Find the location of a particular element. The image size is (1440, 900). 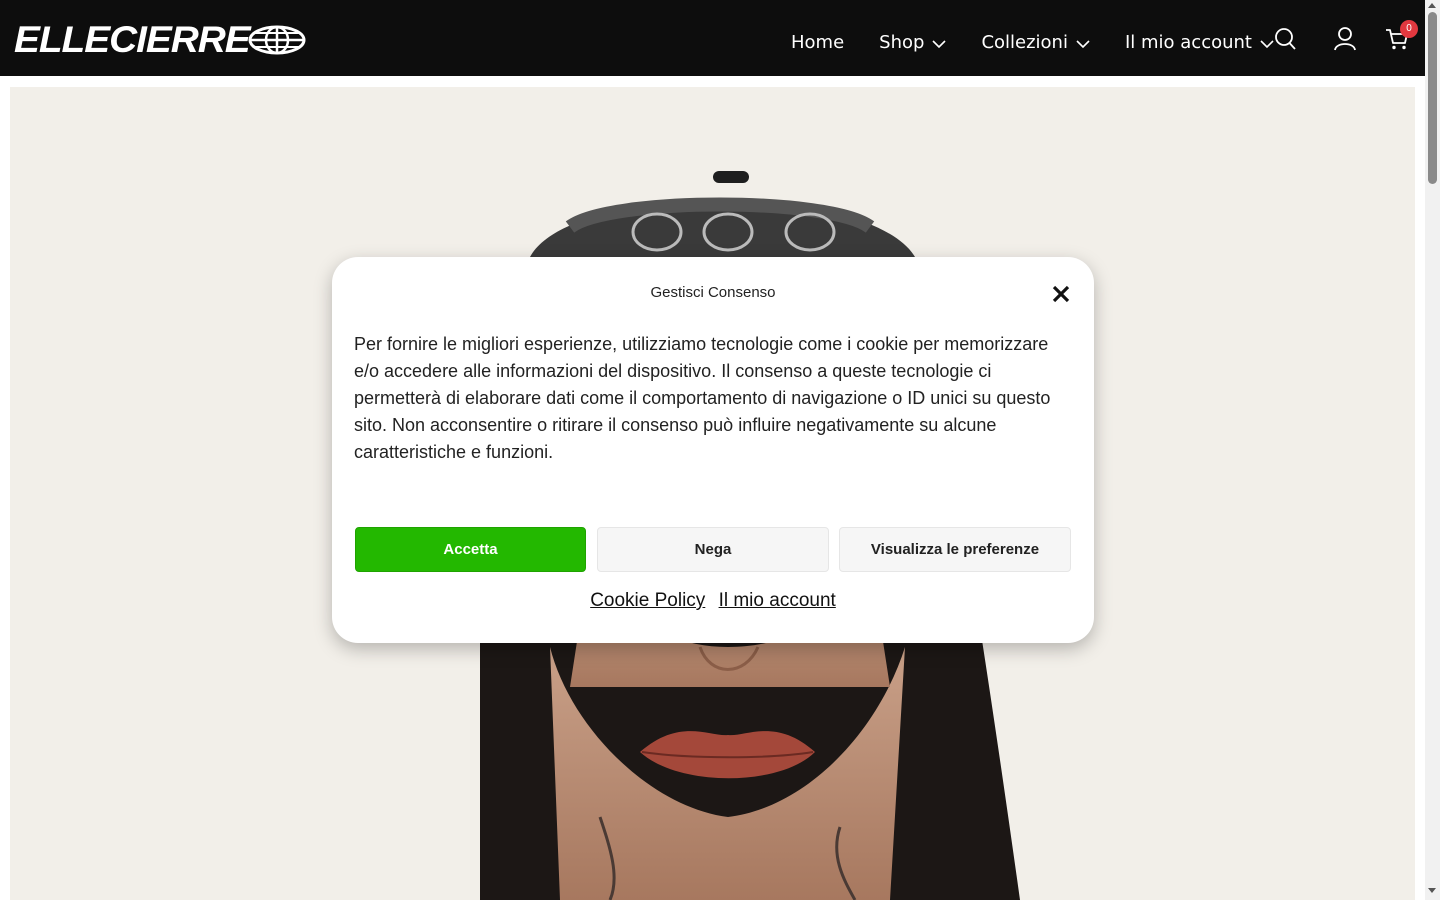

accept-button: Accetta is located at coordinates (470, 549).